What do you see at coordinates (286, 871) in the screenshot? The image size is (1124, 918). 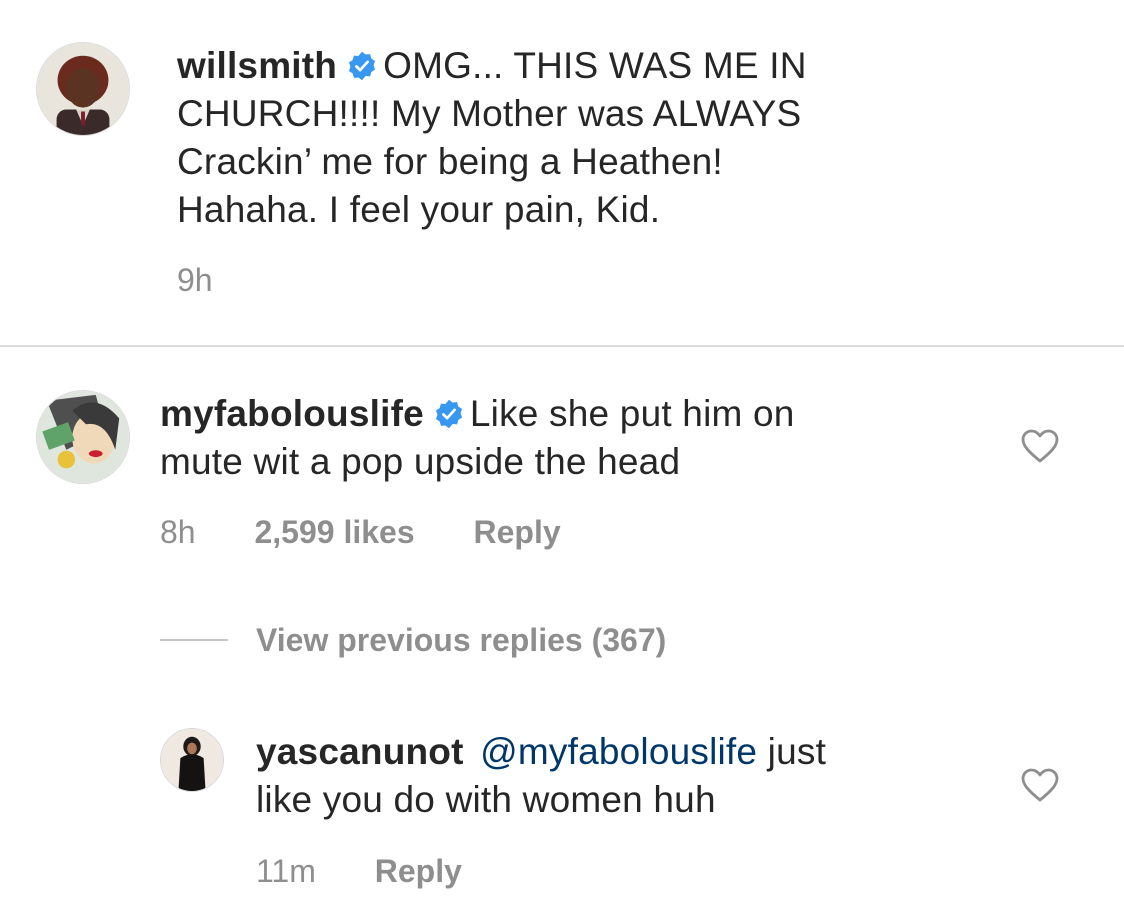 I see `reply-timestamp: 11m` at bounding box center [286, 871].